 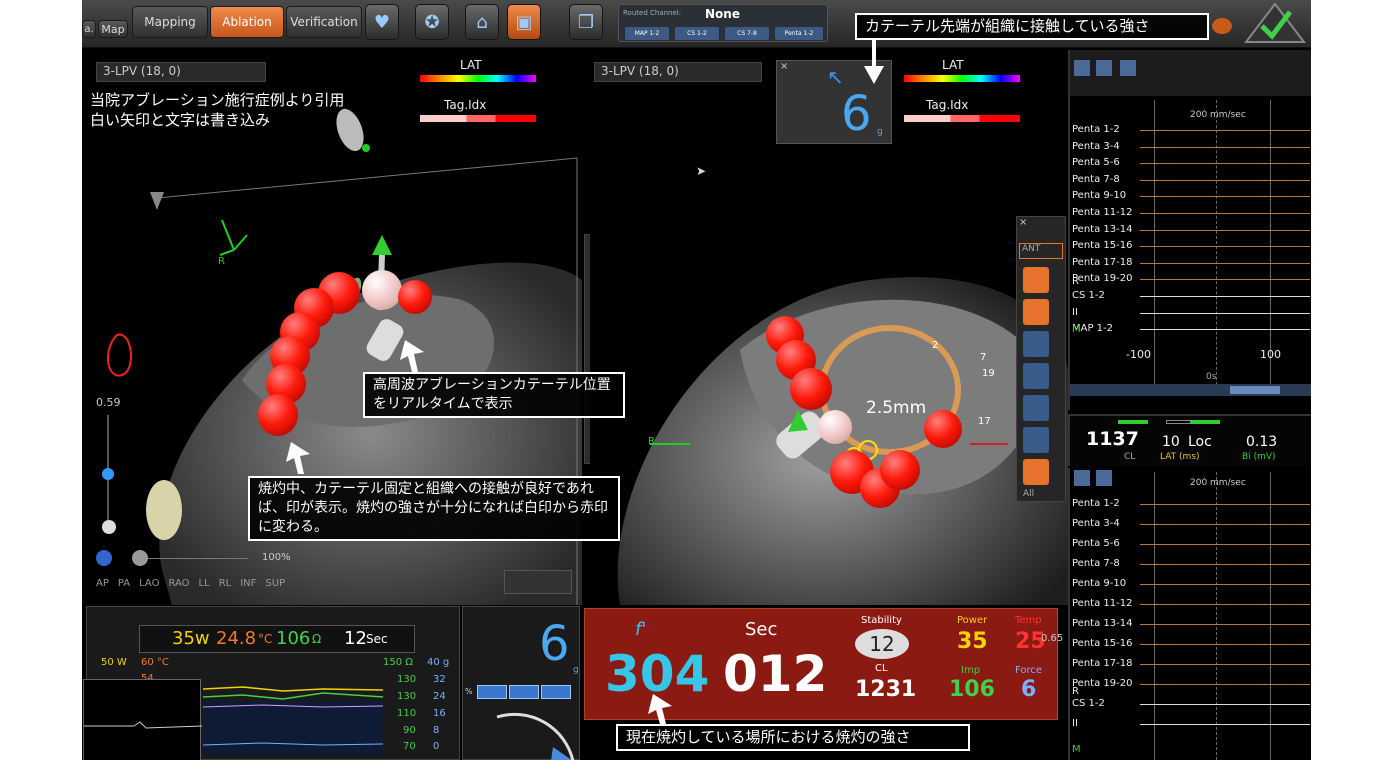 I want to click on tag-point-icon, so click(x=1036, y=344).